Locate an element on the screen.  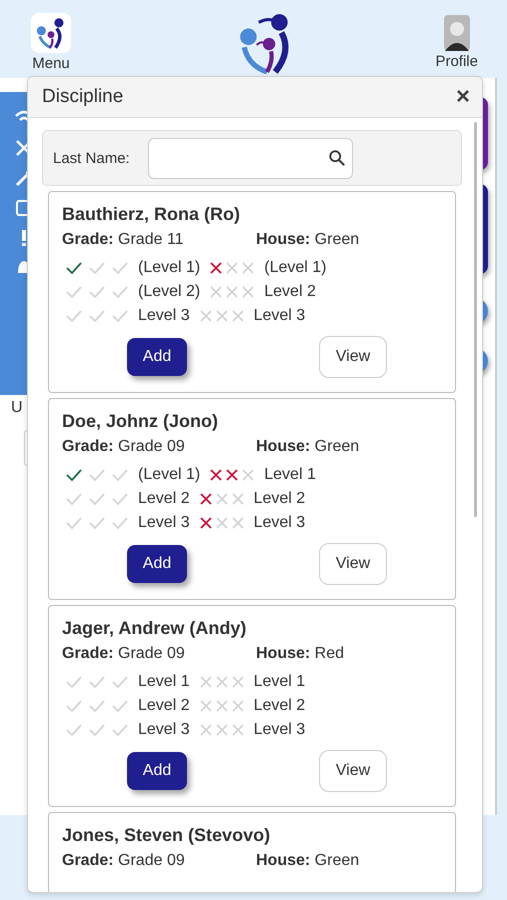
house-text: House: Red is located at coordinates (300, 654).